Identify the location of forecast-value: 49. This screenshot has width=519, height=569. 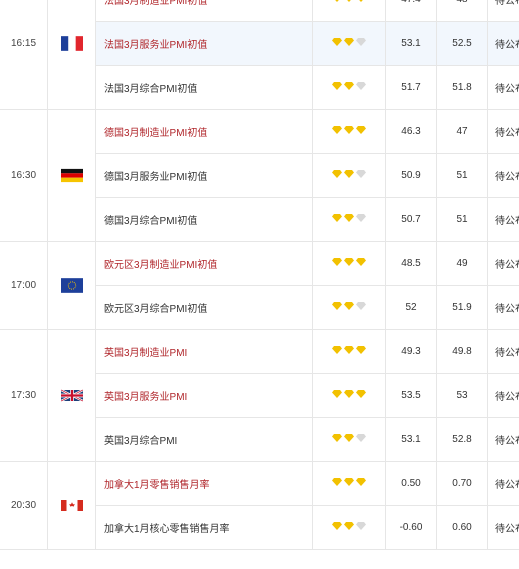
(462, 263).